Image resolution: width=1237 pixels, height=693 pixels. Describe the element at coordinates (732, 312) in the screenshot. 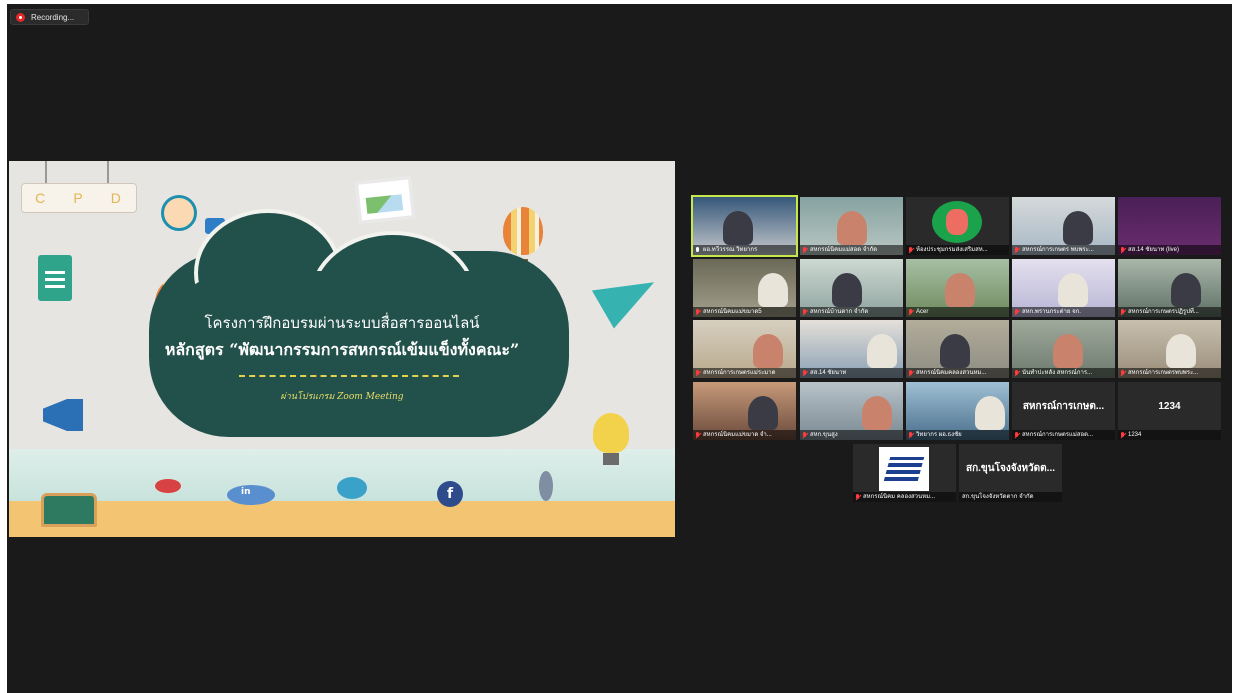

I see `participant-name: สหกรณ์นิคมแม่ขมาด5` at that location.